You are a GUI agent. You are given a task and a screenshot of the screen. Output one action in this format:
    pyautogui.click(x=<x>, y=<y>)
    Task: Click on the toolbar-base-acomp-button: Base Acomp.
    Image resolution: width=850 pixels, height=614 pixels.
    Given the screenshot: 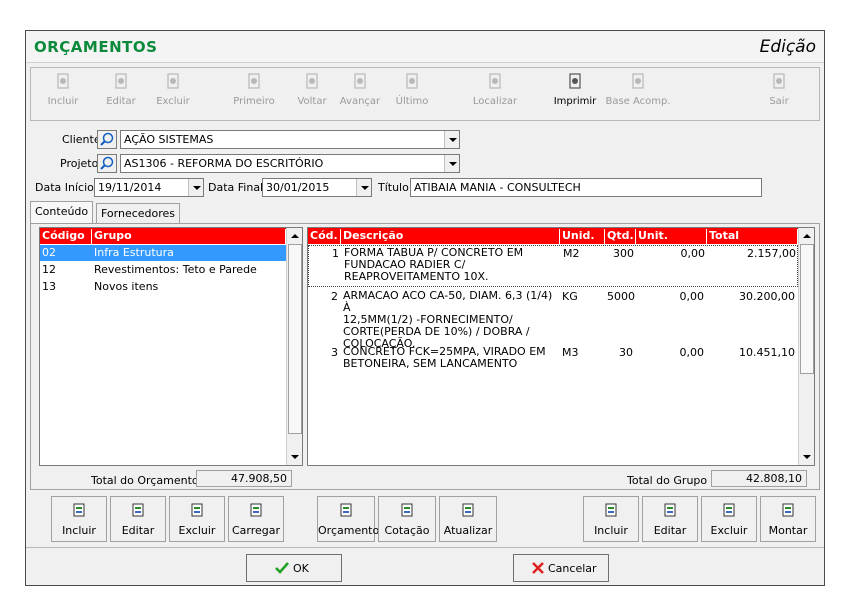 What is the action you would take?
    pyautogui.click(x=638, y=95)
    